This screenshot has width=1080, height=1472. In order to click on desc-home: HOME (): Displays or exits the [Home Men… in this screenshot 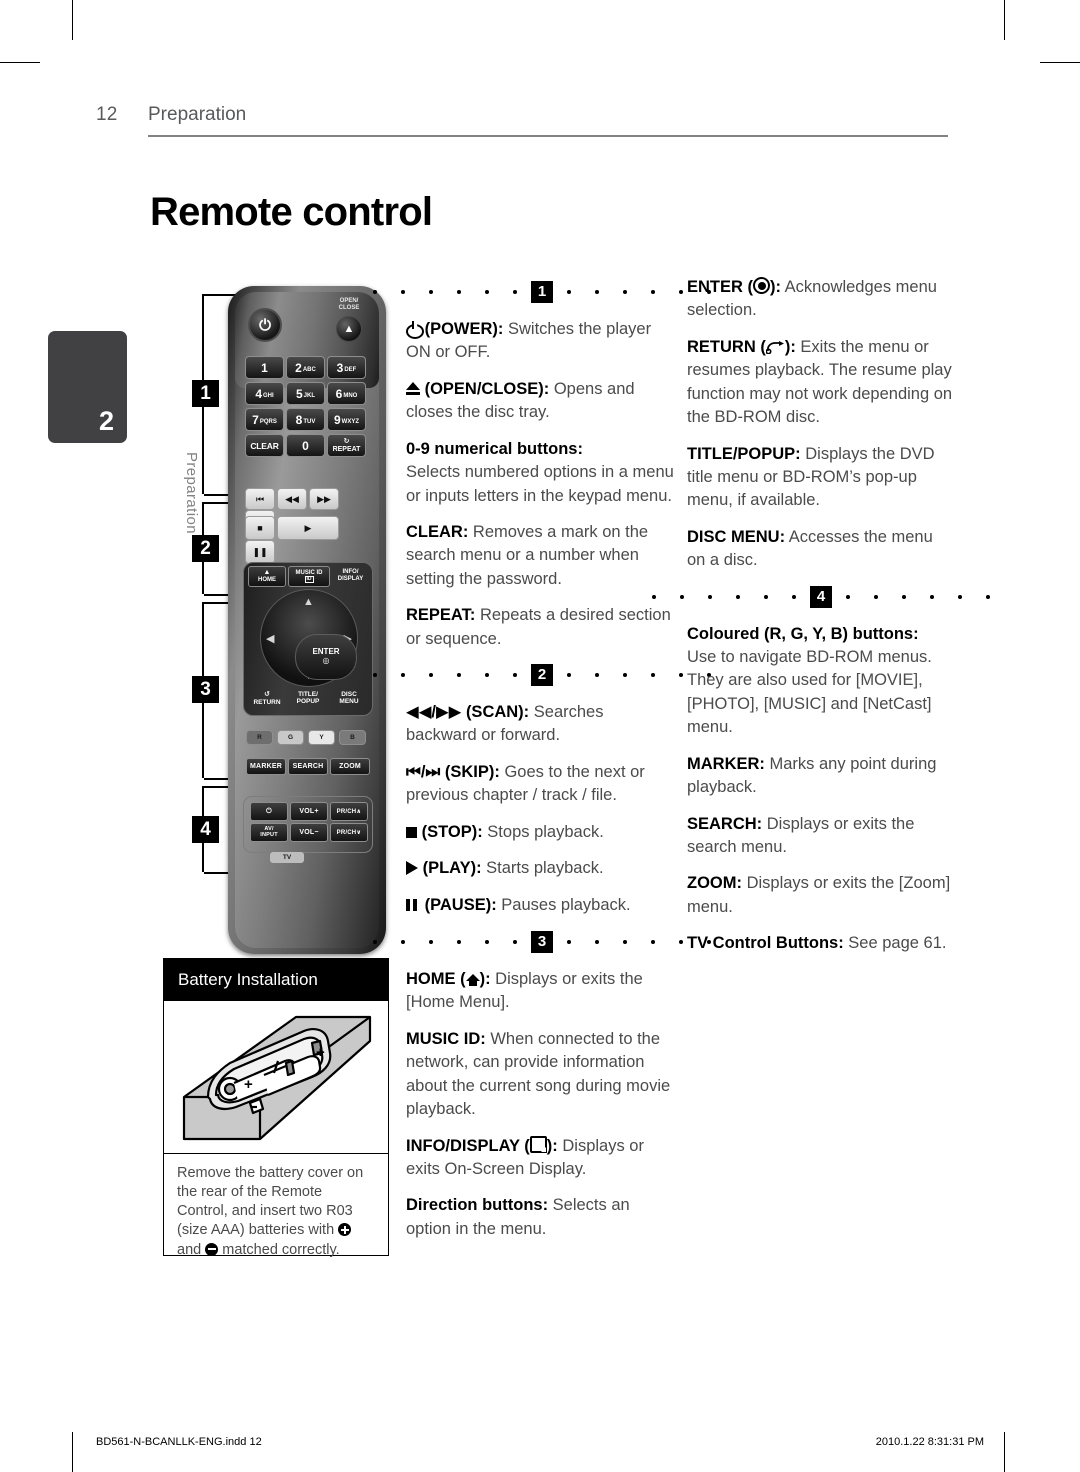, I will do `click(524, 991)`.